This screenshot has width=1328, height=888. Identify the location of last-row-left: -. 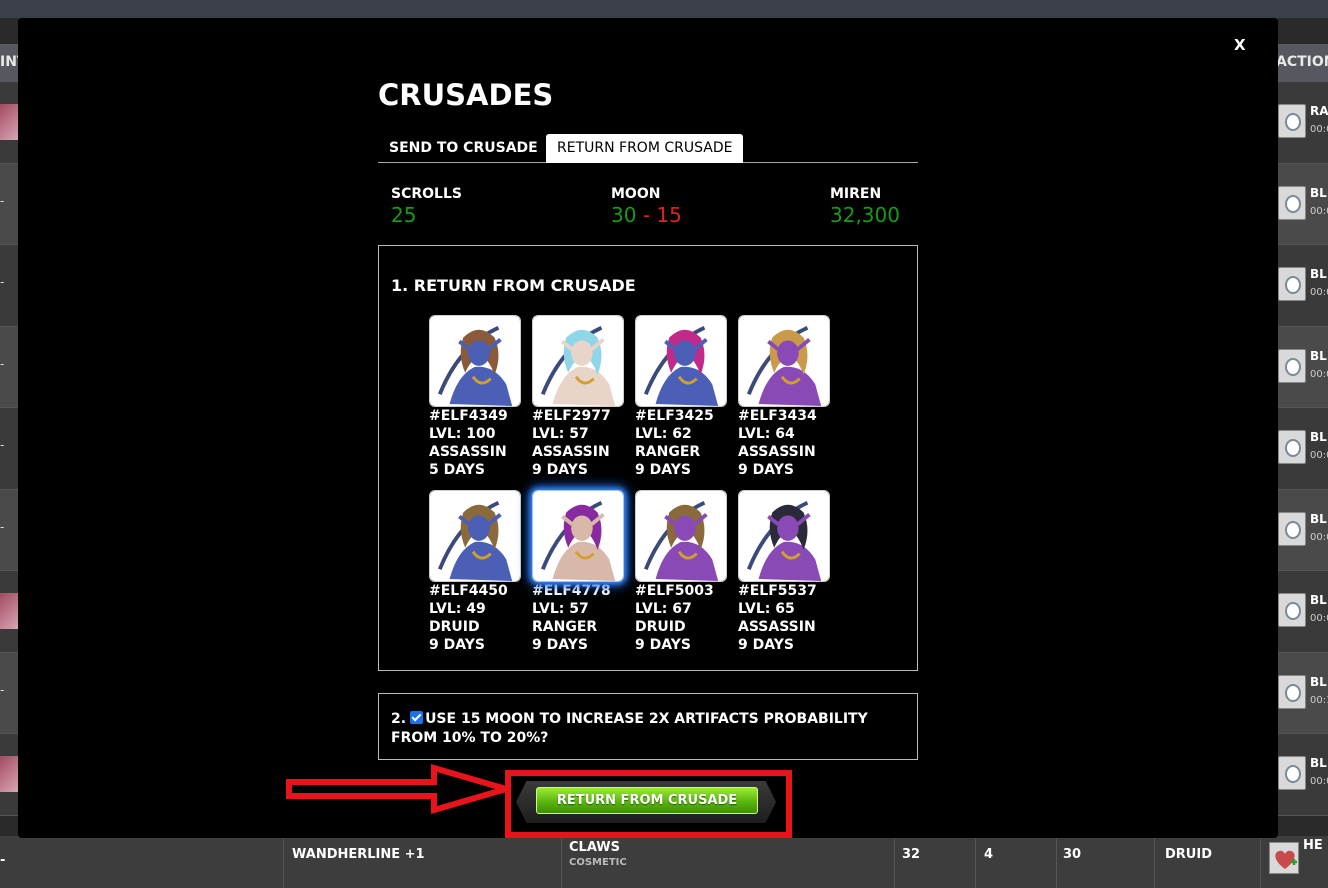
(3, 860).